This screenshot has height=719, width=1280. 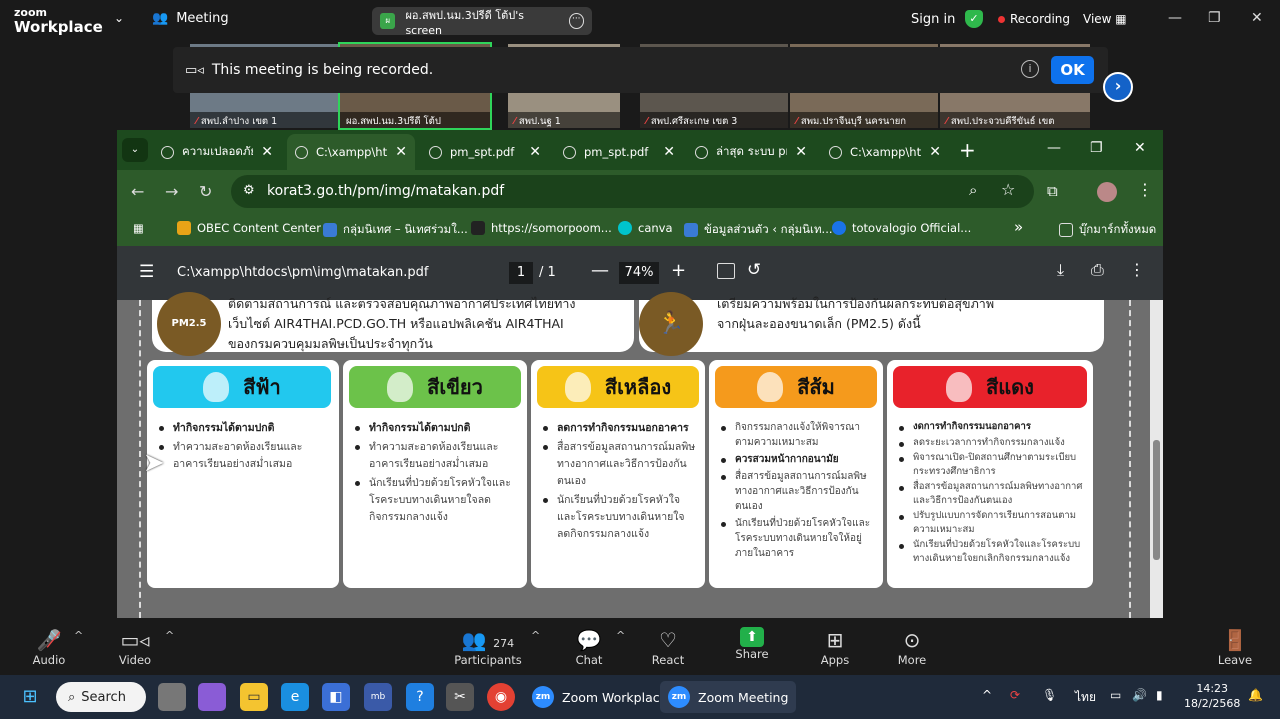 What do you see at coordinates (726, 271) in the screenshot?
I see `fit-page-icon` at bounding box center [726, 271].